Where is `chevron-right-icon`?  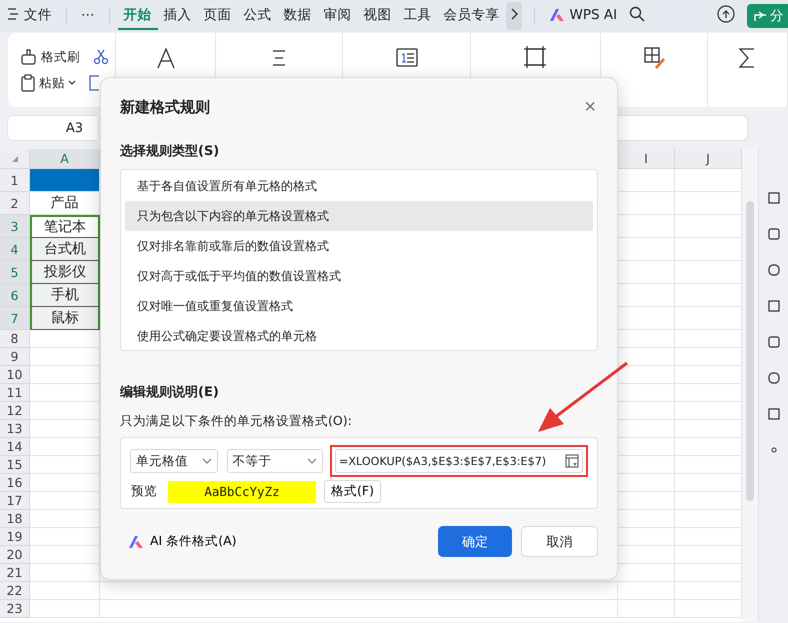
chevron-right-icon is located at coordinates (514, 16).